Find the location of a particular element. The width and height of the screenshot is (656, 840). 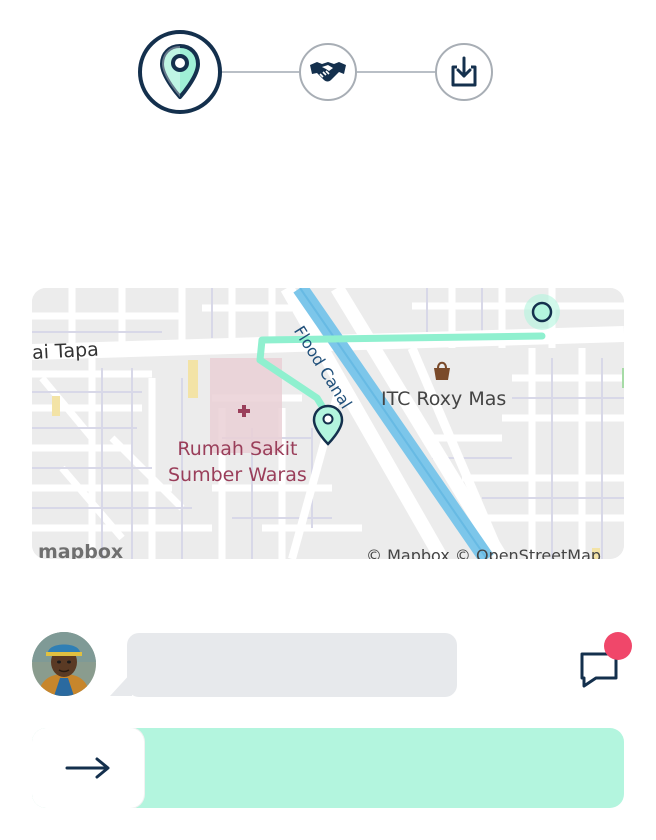

download-icon is located at coordinates (464, 71).